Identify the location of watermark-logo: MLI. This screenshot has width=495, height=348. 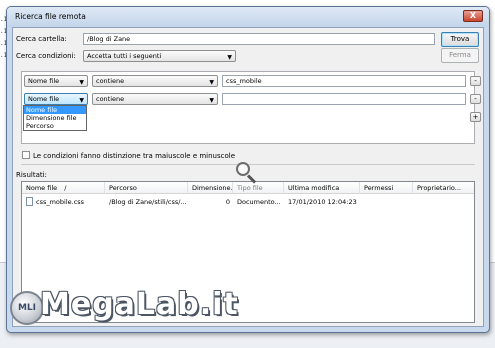
(27, 308).